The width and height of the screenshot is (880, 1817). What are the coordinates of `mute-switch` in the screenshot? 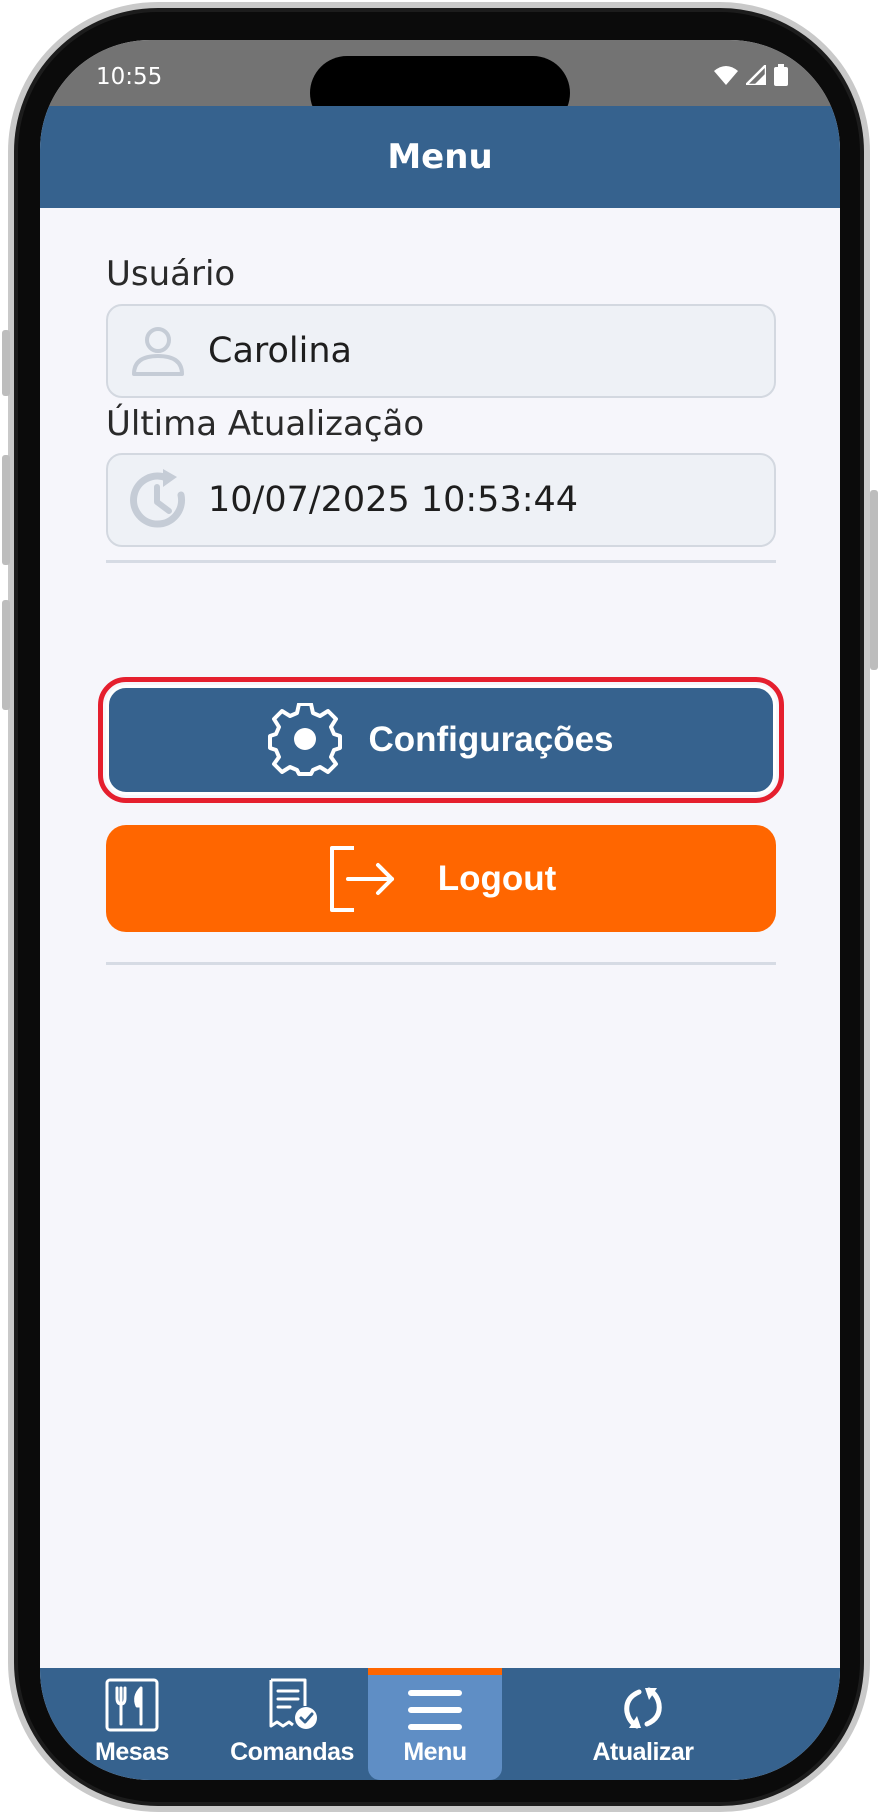 It's located at (6, 363).